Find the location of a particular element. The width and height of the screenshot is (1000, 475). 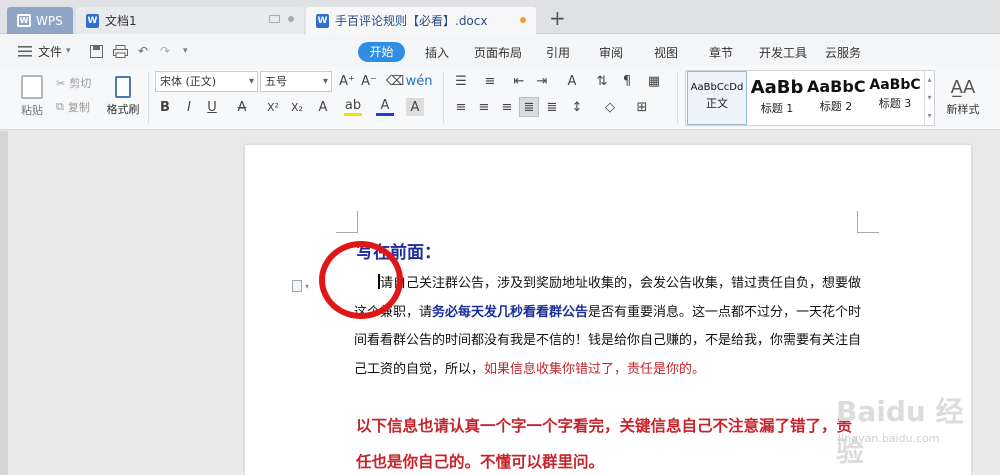

watermark-url: jingyan.baidu.com is located at coordinates (889, 438).